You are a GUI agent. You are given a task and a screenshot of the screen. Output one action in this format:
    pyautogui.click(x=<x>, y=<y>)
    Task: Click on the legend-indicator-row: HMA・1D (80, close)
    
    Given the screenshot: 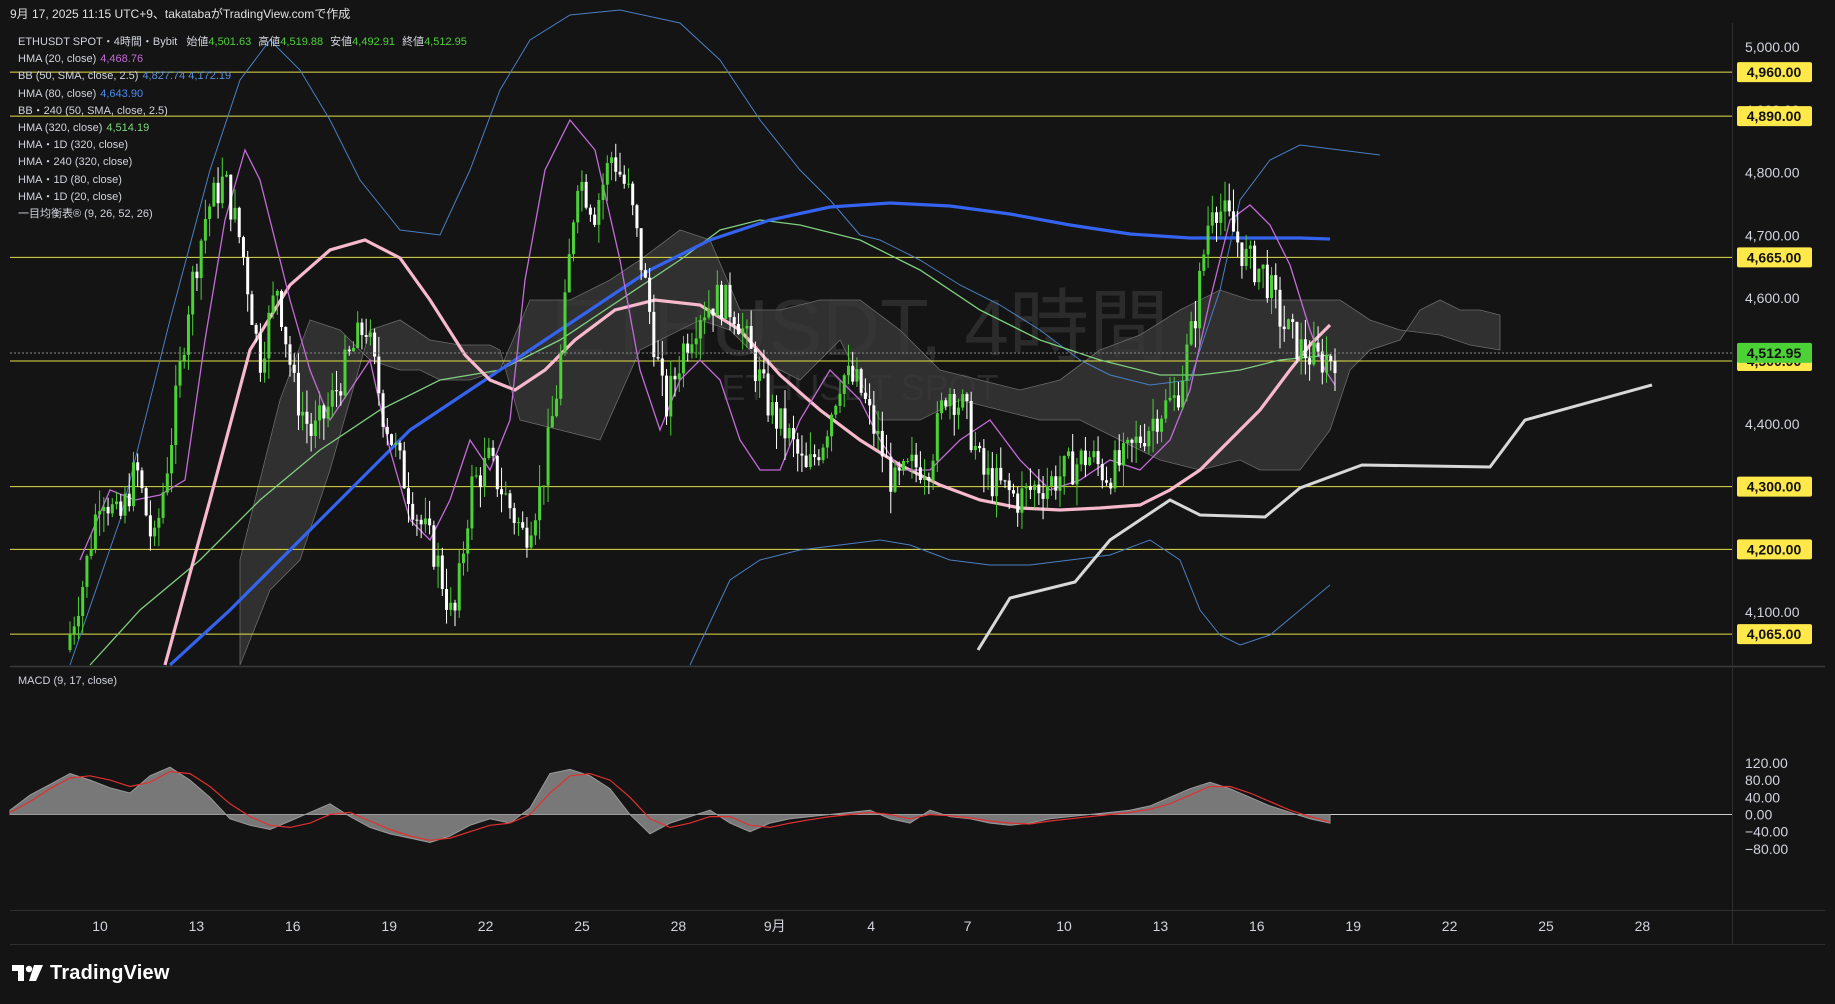 What is the action you would take?
    pyautogui.click(x=242, y=180)
    